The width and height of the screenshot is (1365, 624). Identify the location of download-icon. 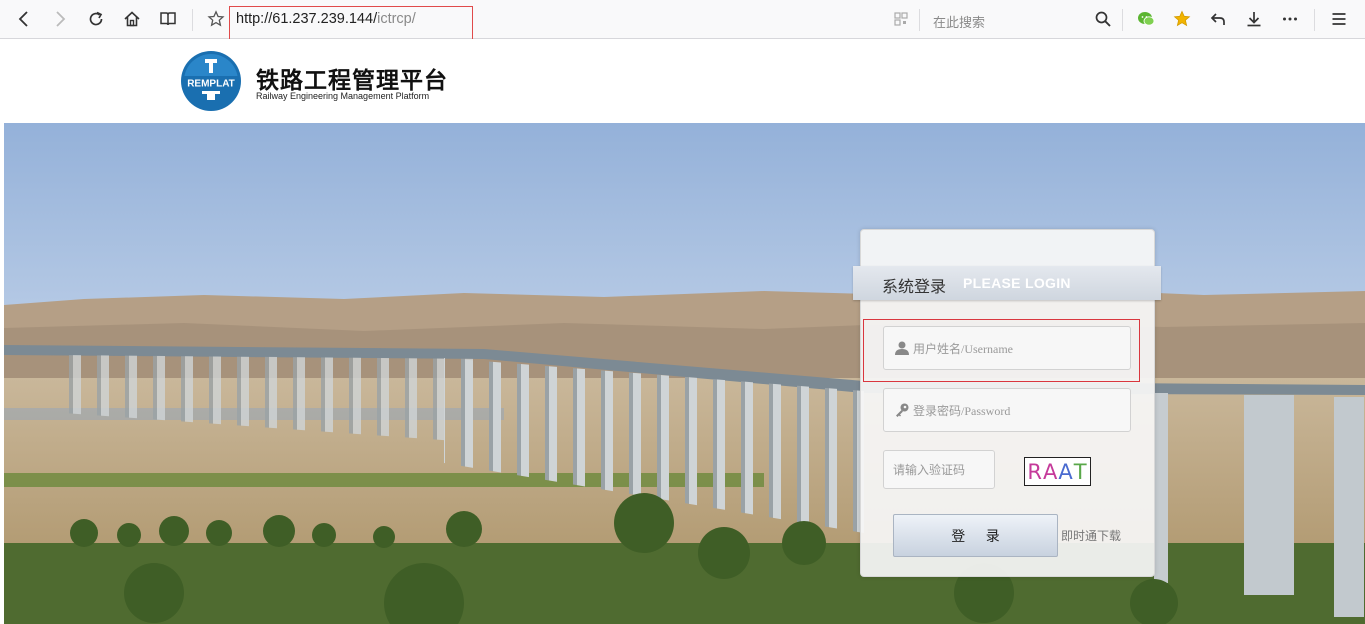
(1254, 19).